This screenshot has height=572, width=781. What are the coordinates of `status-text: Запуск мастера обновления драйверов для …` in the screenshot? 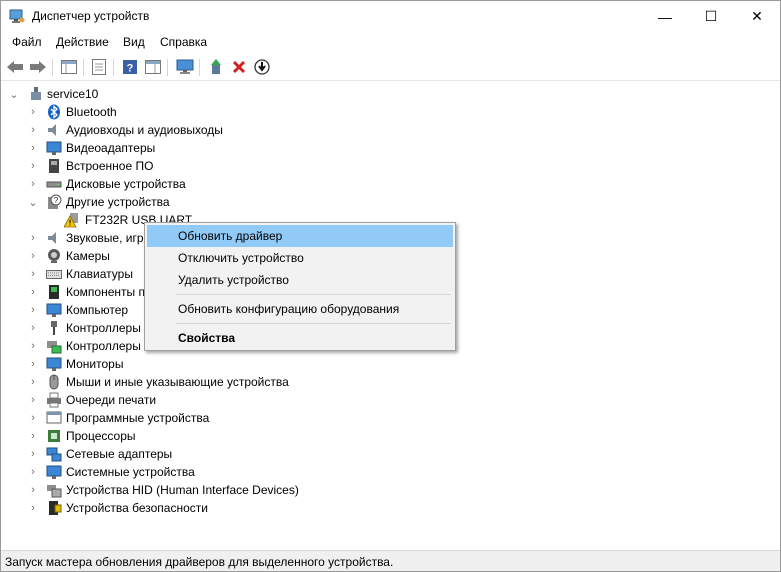 It's located at (199, 562).